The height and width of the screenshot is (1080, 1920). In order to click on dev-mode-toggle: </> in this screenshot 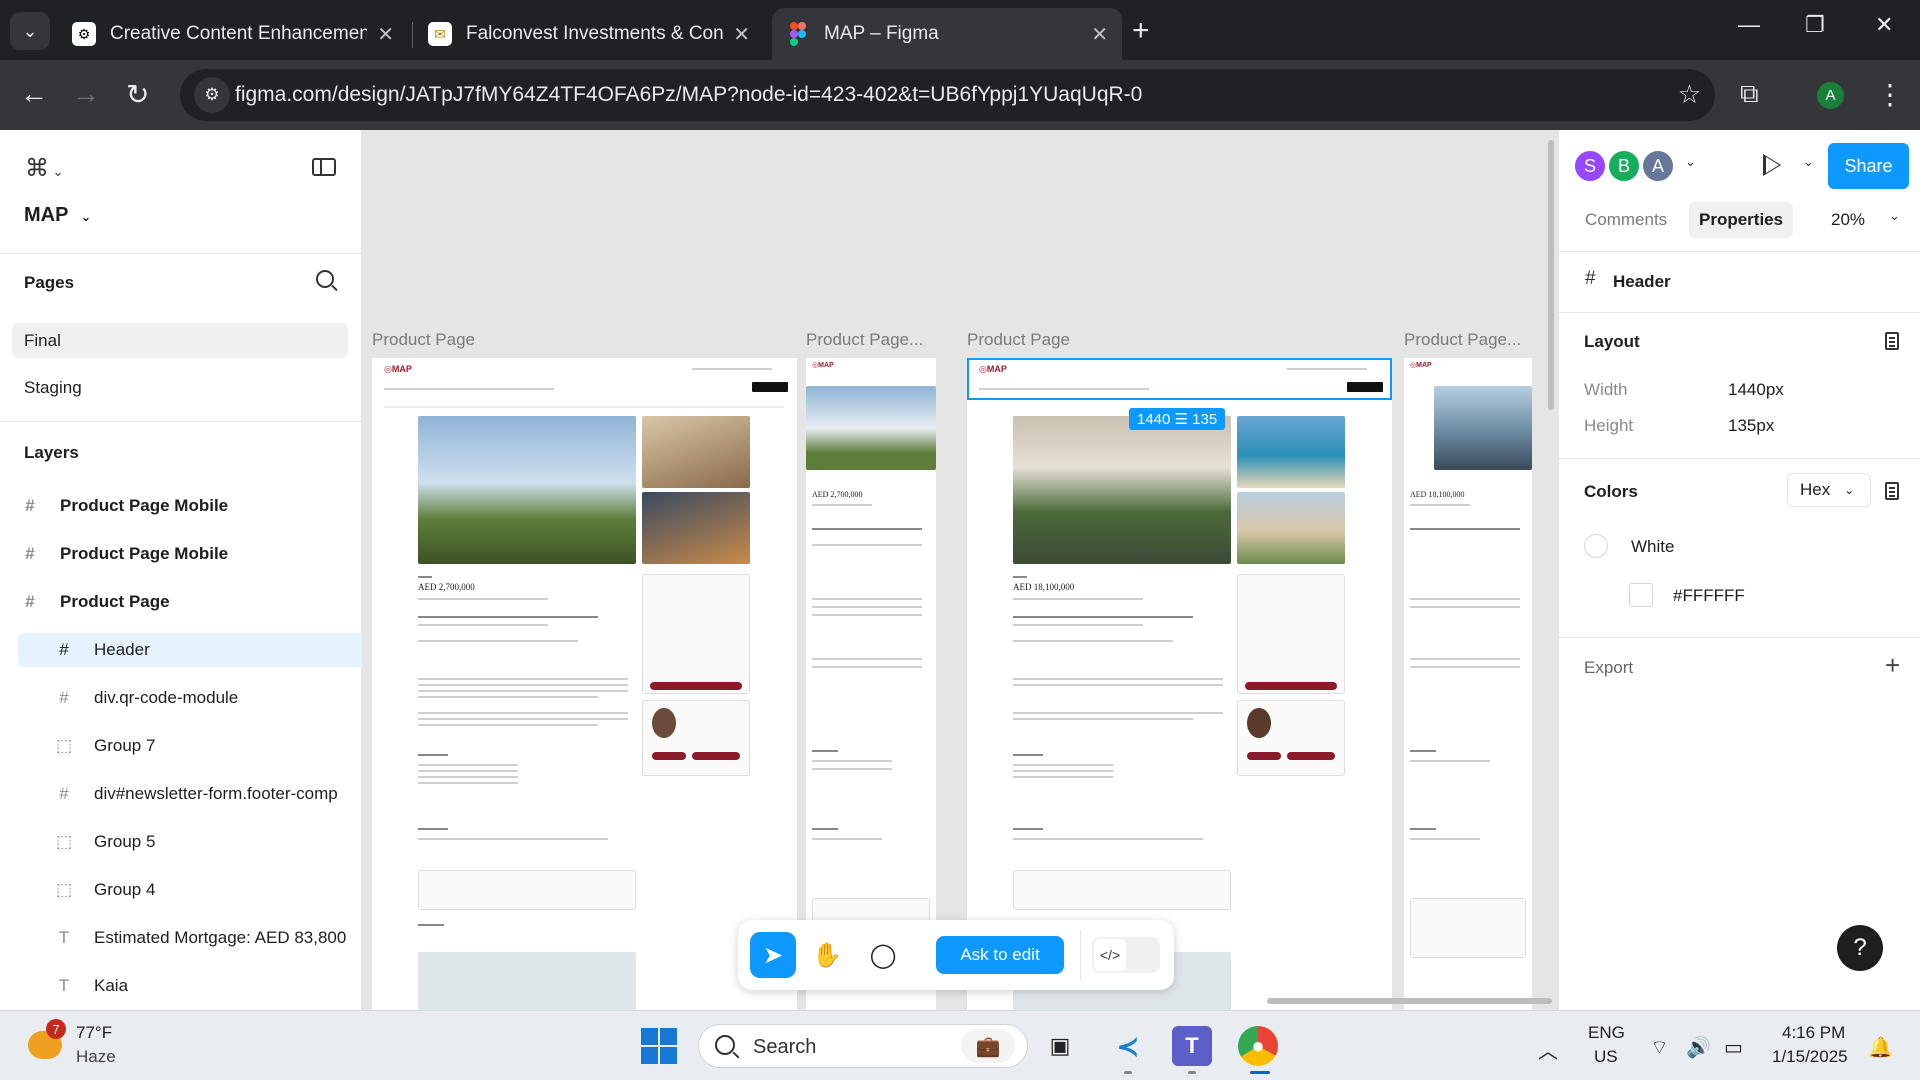, I will do `click(1126, 955)`.